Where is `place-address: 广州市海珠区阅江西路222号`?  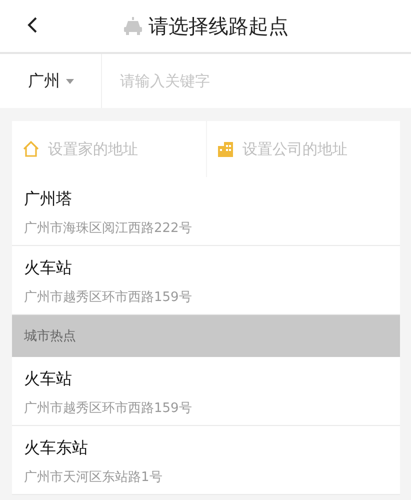
place-address: 广州市海珠区阅江西路222号 is located at coordinates (108, 228).